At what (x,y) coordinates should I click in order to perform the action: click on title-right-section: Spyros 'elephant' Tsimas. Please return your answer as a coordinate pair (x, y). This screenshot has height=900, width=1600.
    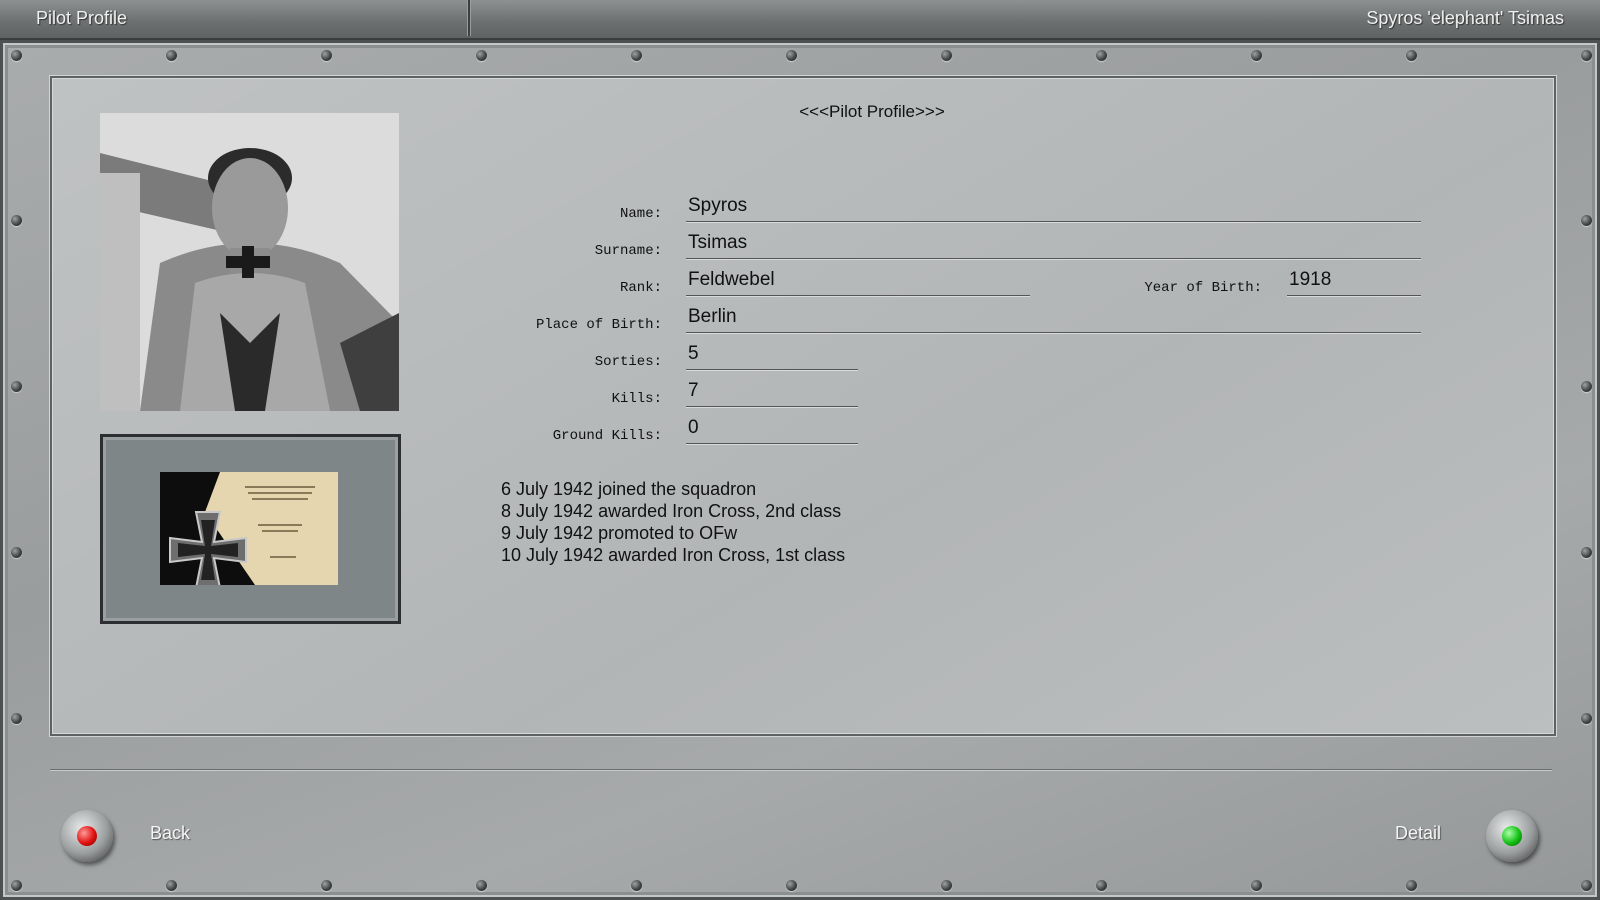
    Looking at the image, I should click on (1035, 18).